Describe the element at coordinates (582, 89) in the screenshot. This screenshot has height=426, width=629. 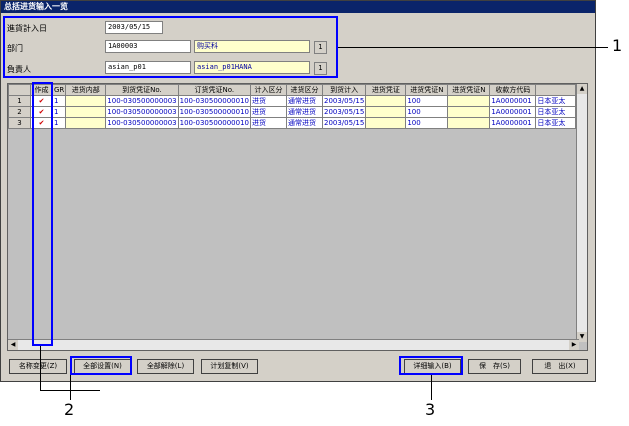
I see `scroll-up-icon: ▲` at that location.